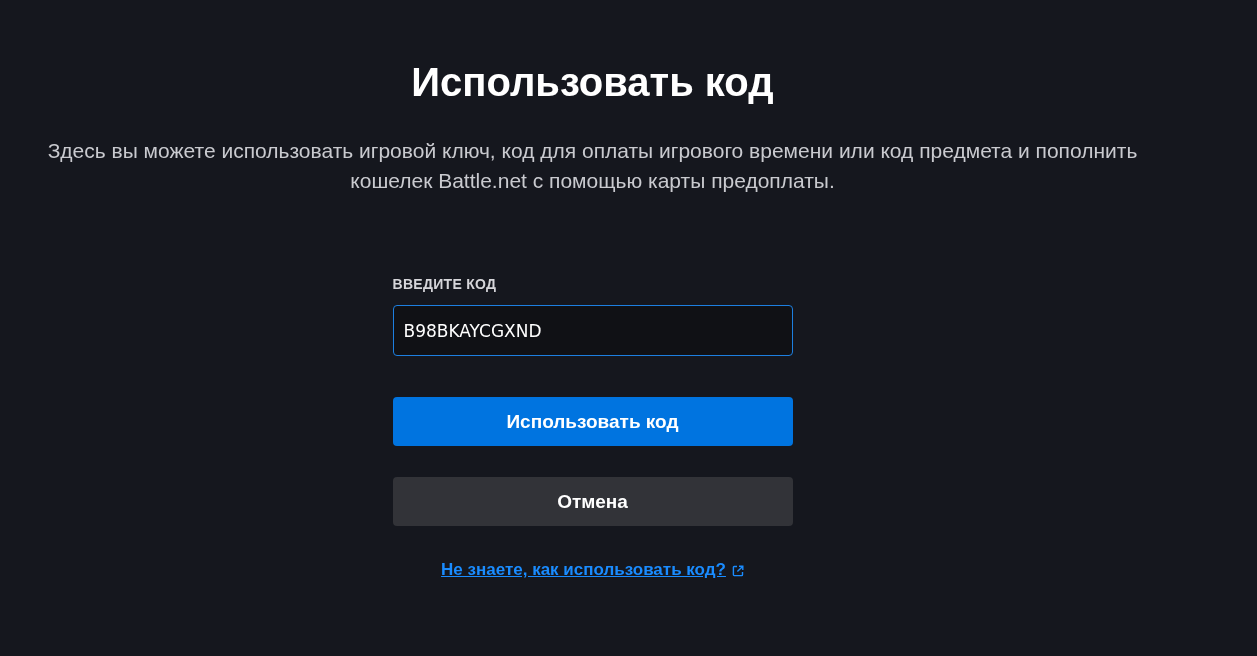 This screenshot has height=656, width=1257. What do you see at coordinates (592, 82) in the screenshot?
I see `page-title: Использовать код` at bounding box center [592, 82].